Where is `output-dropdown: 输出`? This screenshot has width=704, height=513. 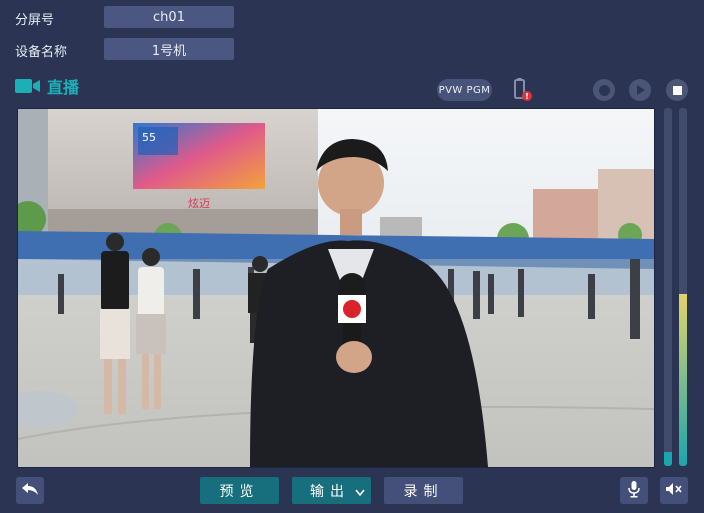
output-dropdown: 输出 is located at coordinates (331, 490).